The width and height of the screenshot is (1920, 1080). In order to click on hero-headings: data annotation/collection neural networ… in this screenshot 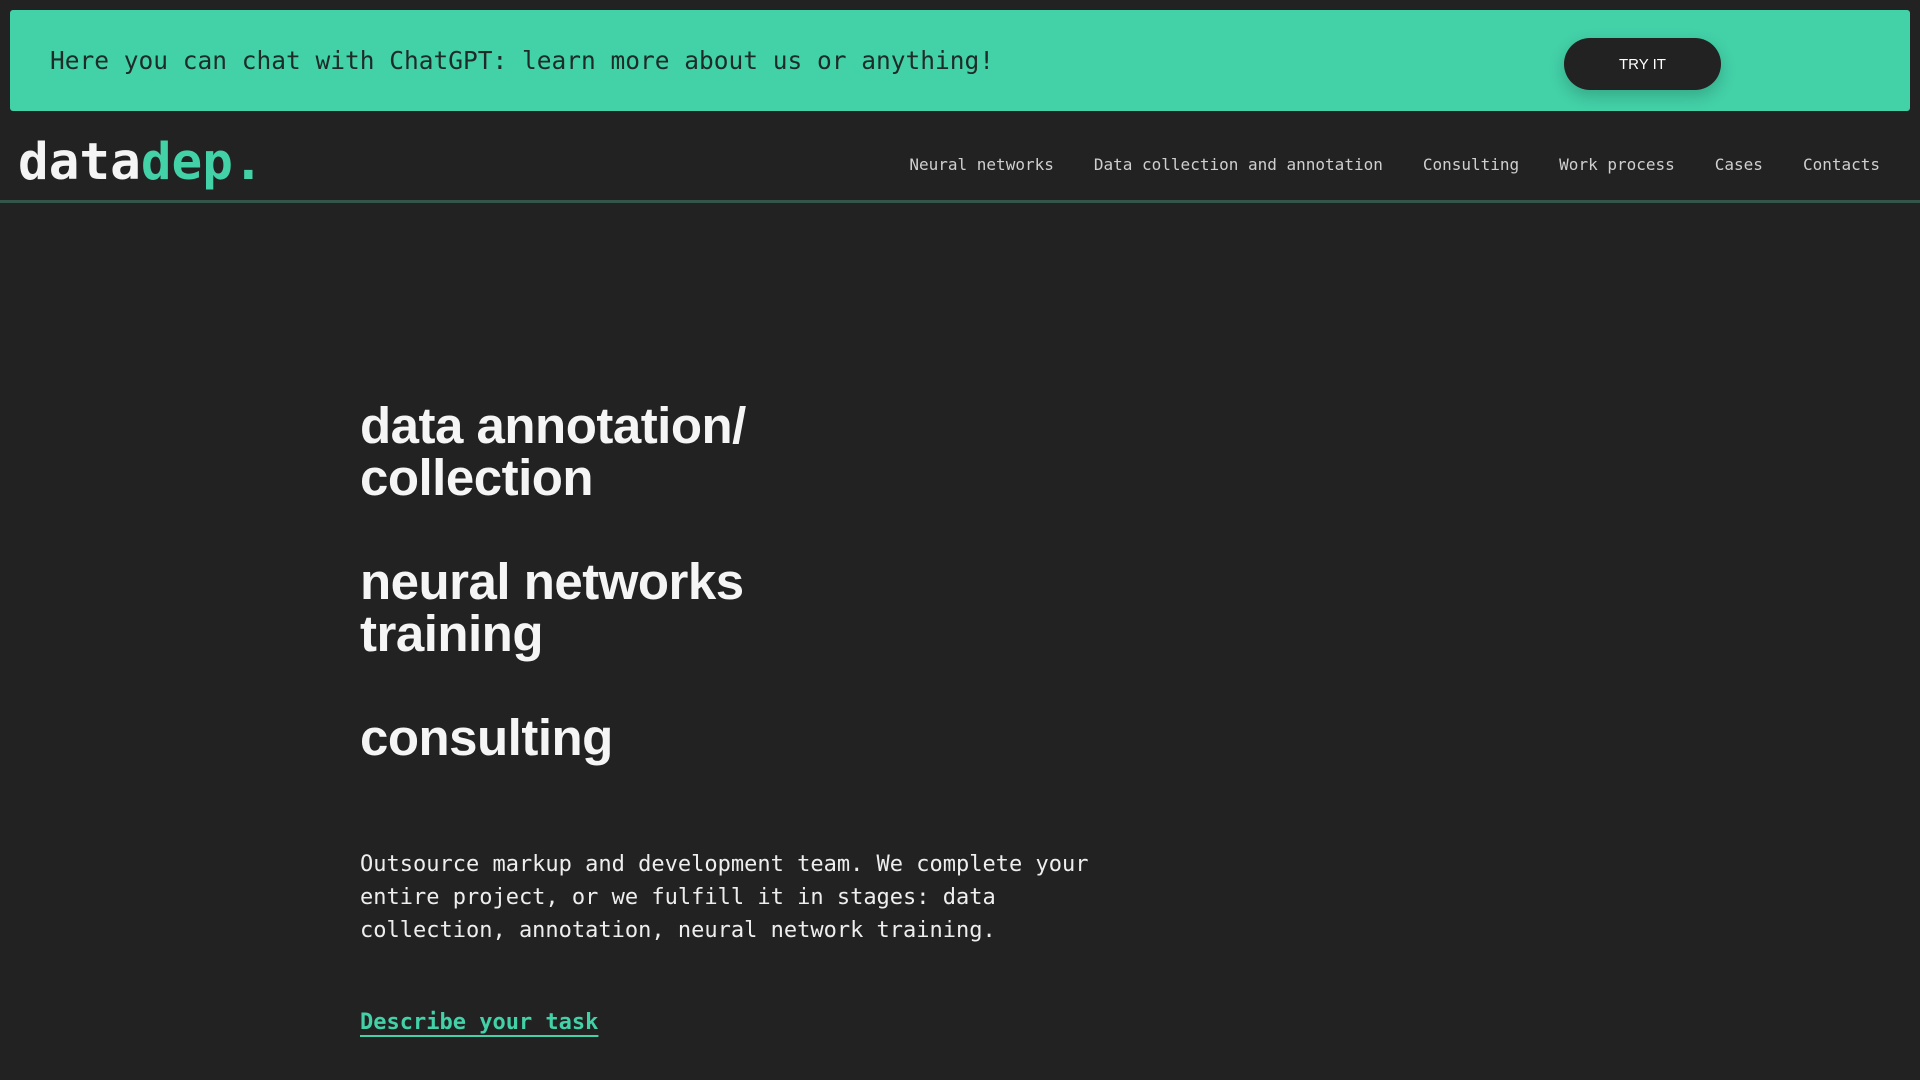, I will do `click(553, 608)`.